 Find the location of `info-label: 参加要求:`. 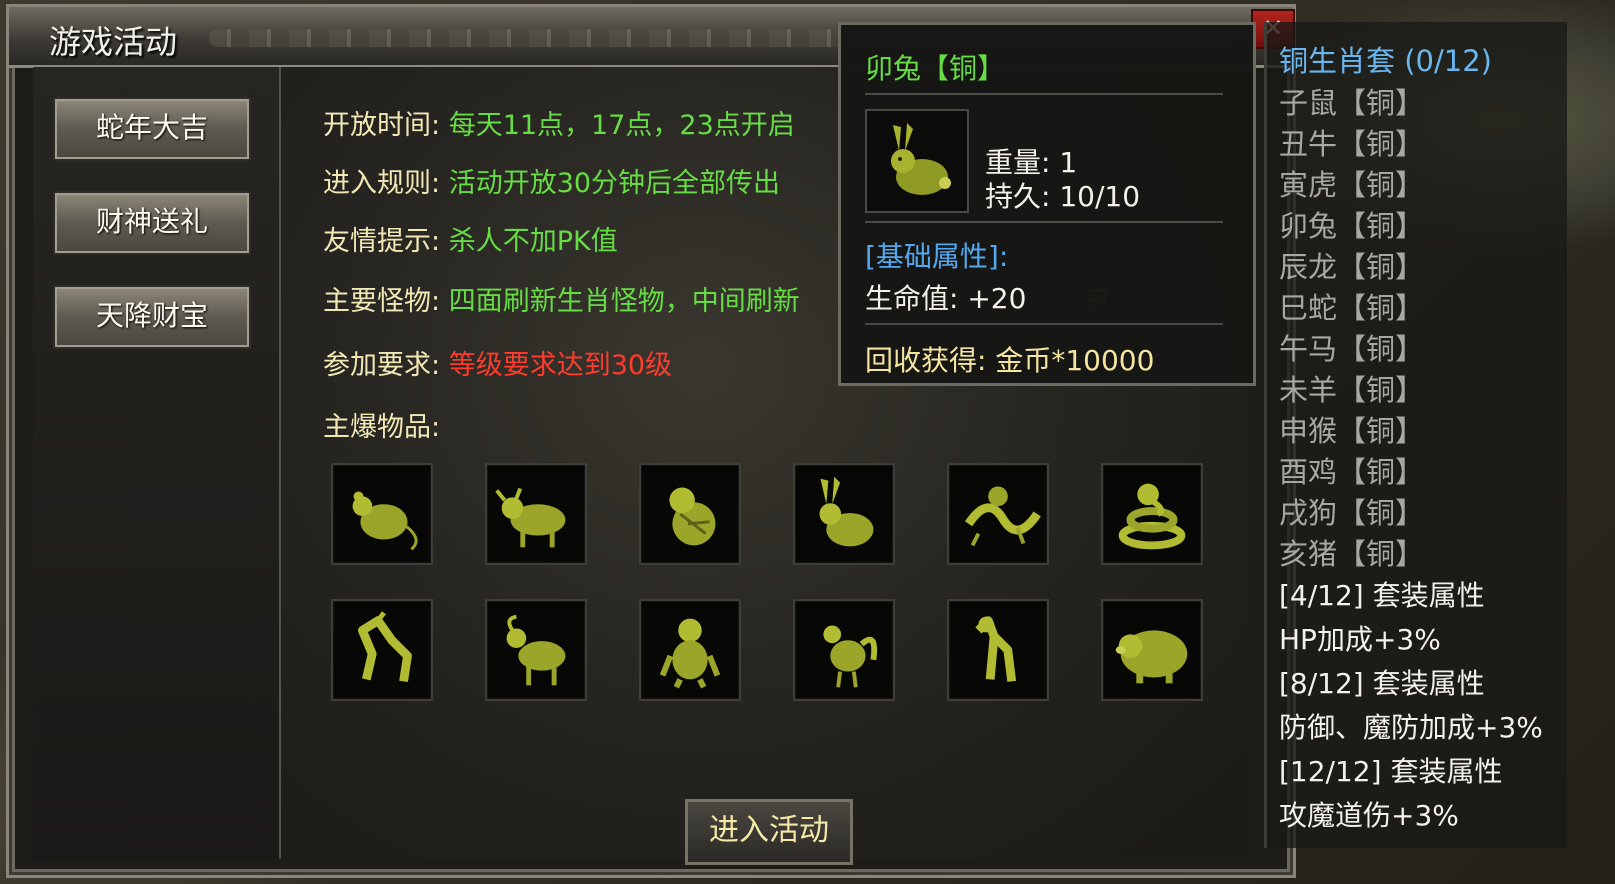

info-label: 参加要求: is located at coordinates (382, 365).